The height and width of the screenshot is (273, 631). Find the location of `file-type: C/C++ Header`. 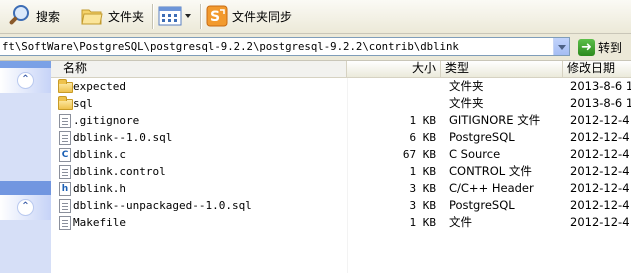

file-type: C/C++ Header is located at coordinates (491, 188).